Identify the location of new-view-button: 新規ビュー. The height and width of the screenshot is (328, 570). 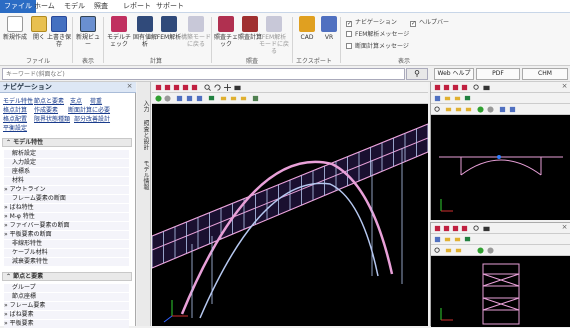
(88, 32).